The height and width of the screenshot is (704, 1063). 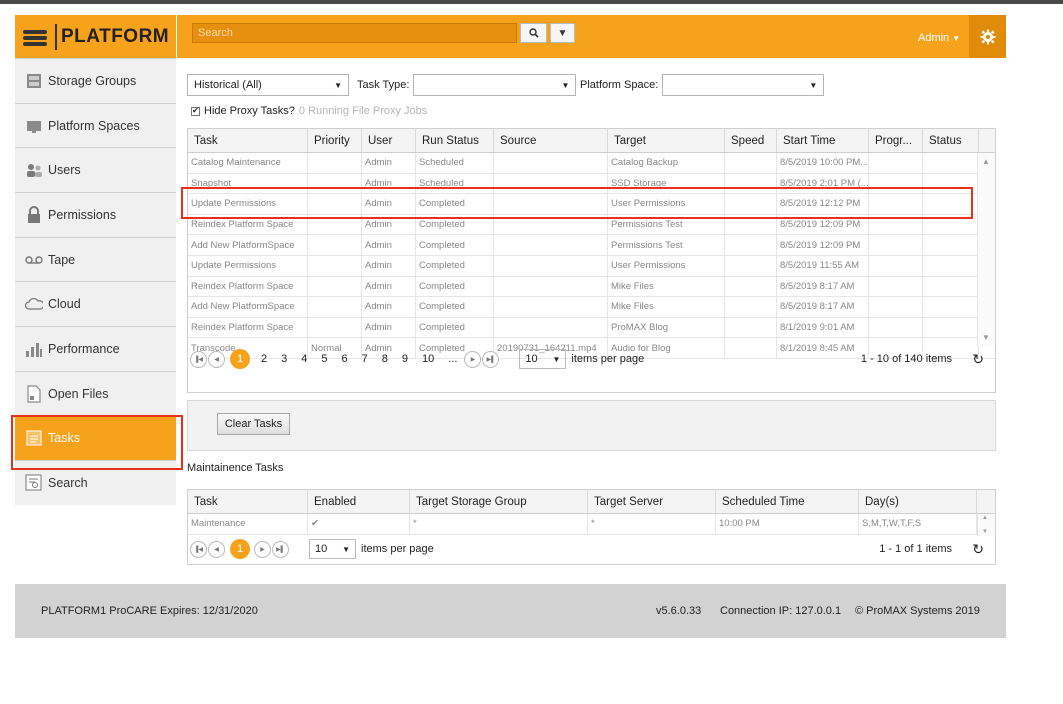 What do you see at coordinates (499, 501) in the screenshot?
I see `column-header: Target Storage Group` at bounding box center [499, 501].